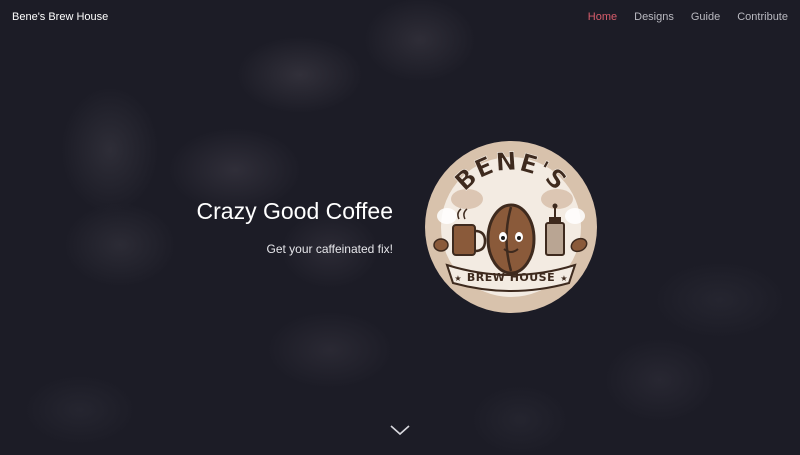 Image resolution: width=800 pixels, height=455 pixels. What do you see at coordinates (511, 277) in the screenshot?
I see `logo-bottom-text: BREW HOUSE` at bounding box center [511, 277].